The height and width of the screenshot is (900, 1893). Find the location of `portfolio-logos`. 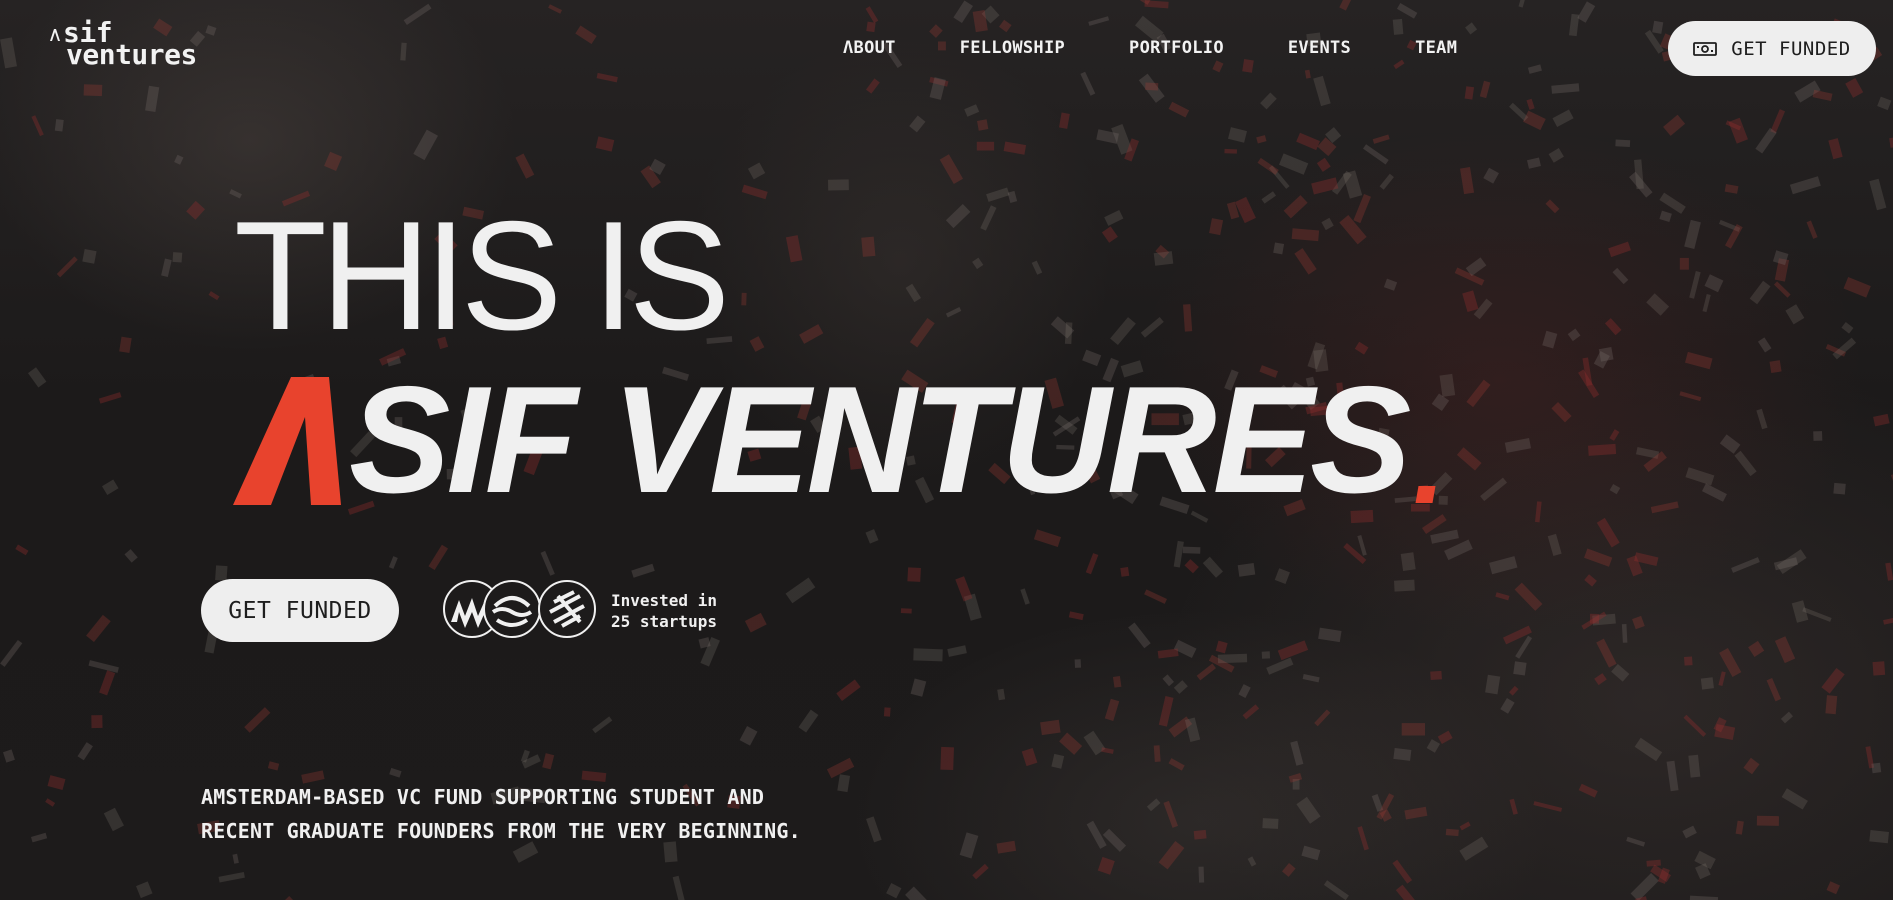

portfolio-logos is located at coordinates (519, 610).